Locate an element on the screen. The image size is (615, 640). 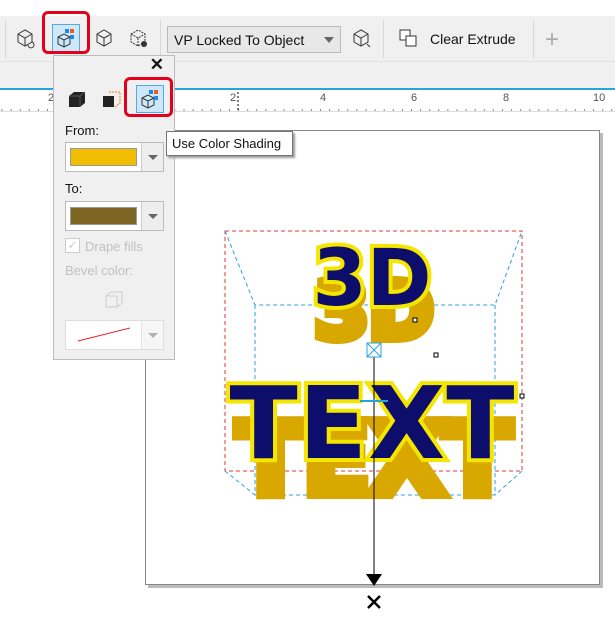
drape-fills-checkbox: ✓ is located at coordinates (72, 245).